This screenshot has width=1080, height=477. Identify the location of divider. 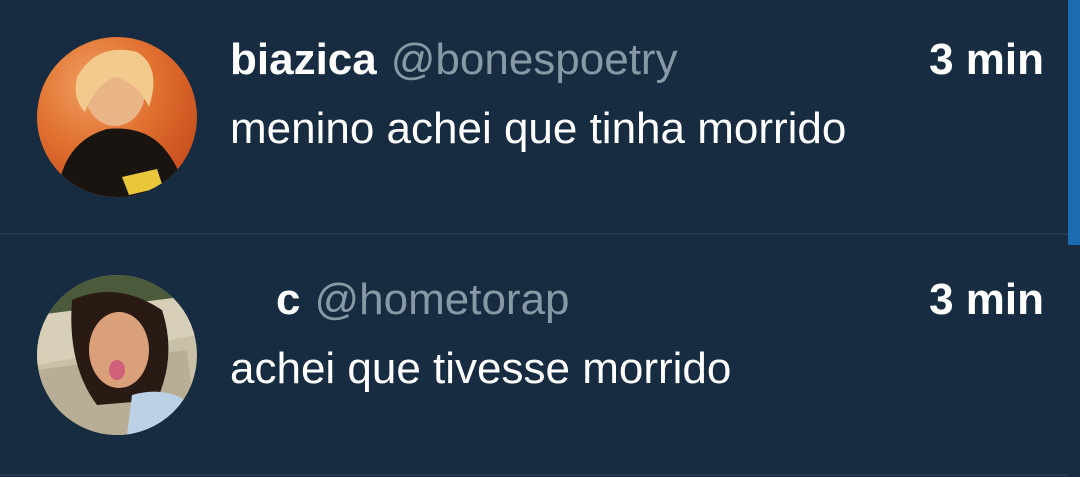
(534, 475).